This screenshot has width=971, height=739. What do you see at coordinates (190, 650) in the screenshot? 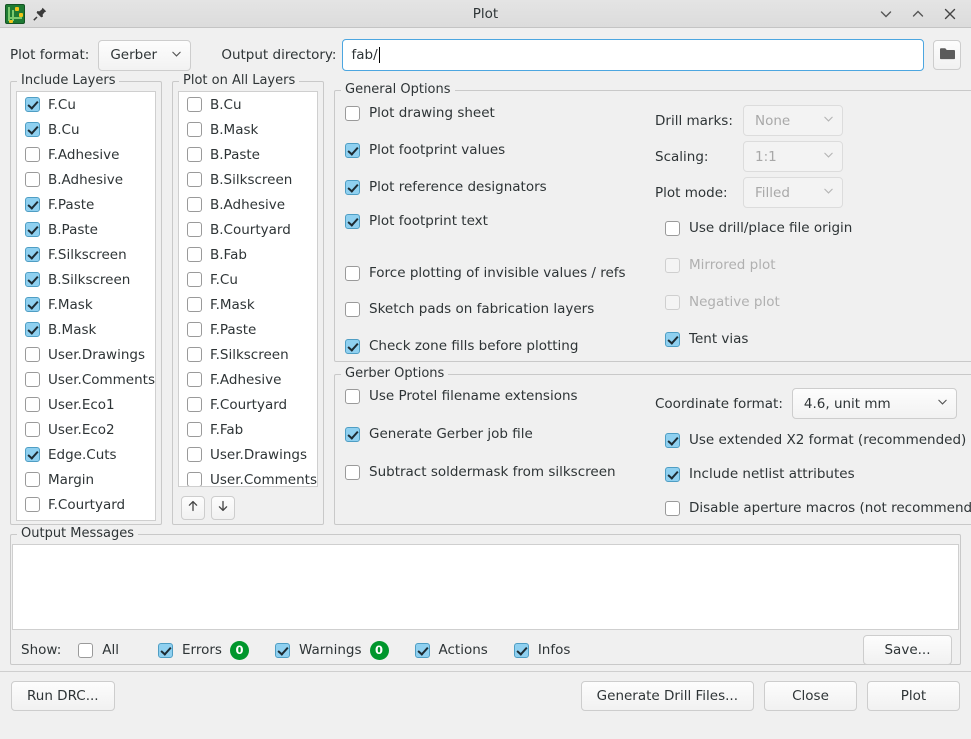
I see `filter-errors: Errors` at bounding box center [190, 650].